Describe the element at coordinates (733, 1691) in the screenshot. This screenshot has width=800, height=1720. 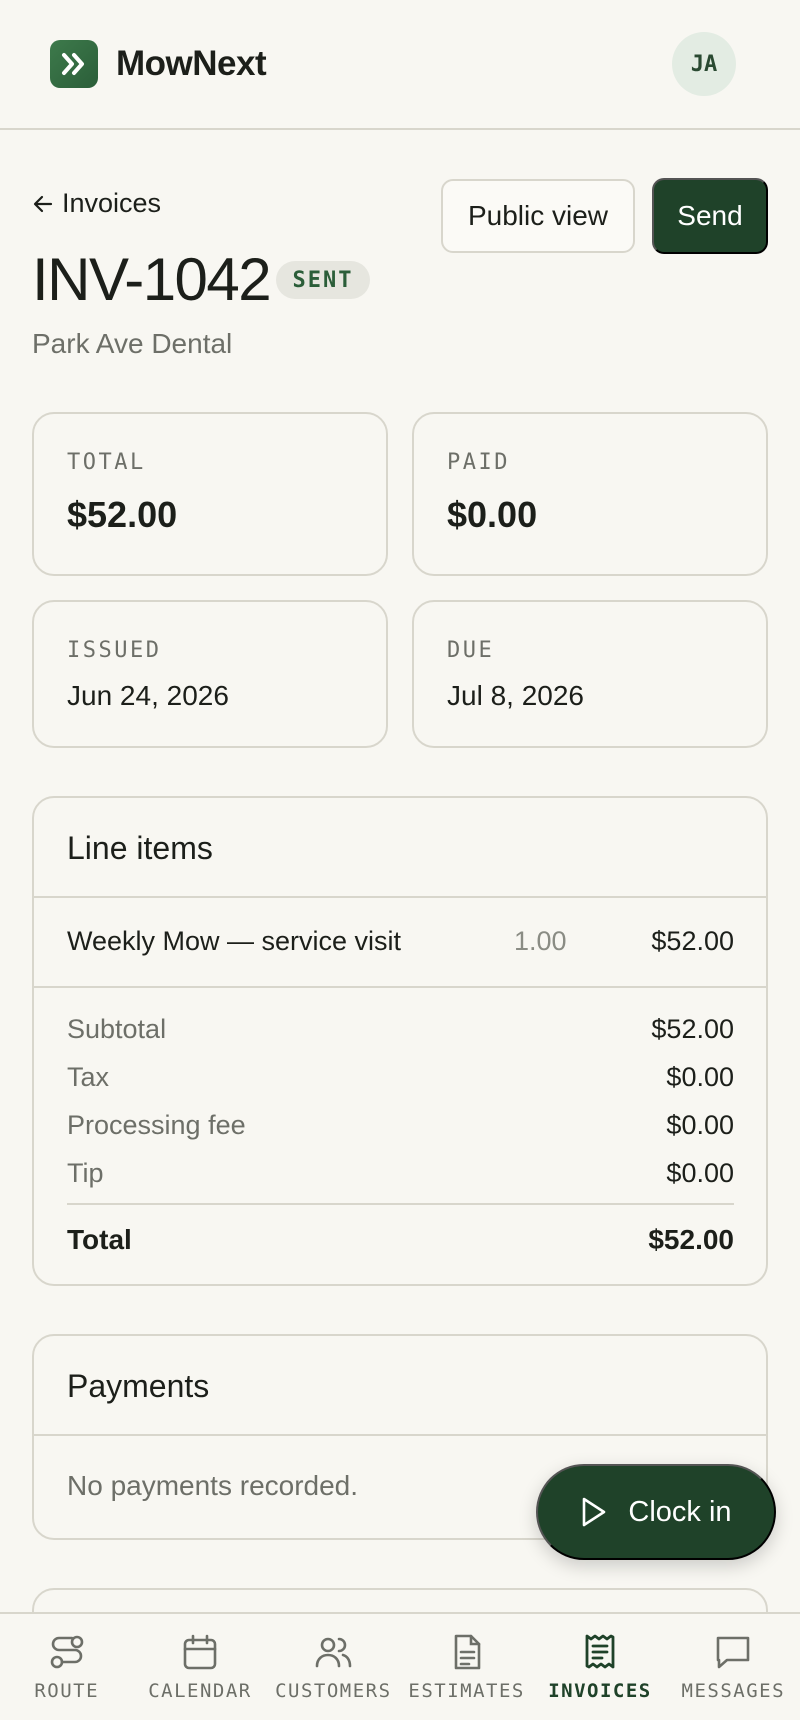
I see `nav-label-messages: MESSAGES` at that location.